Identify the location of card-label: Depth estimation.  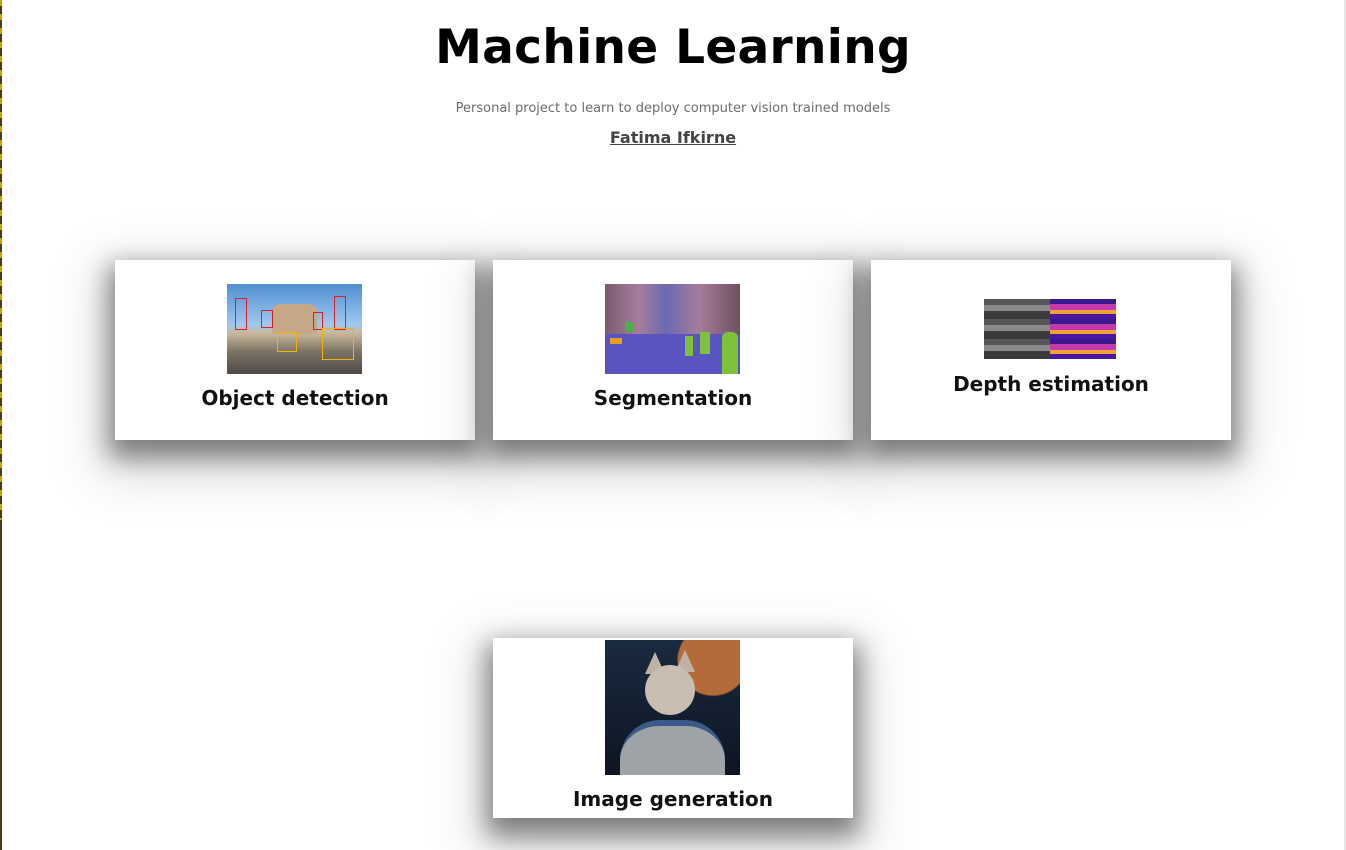
(1051, 384).